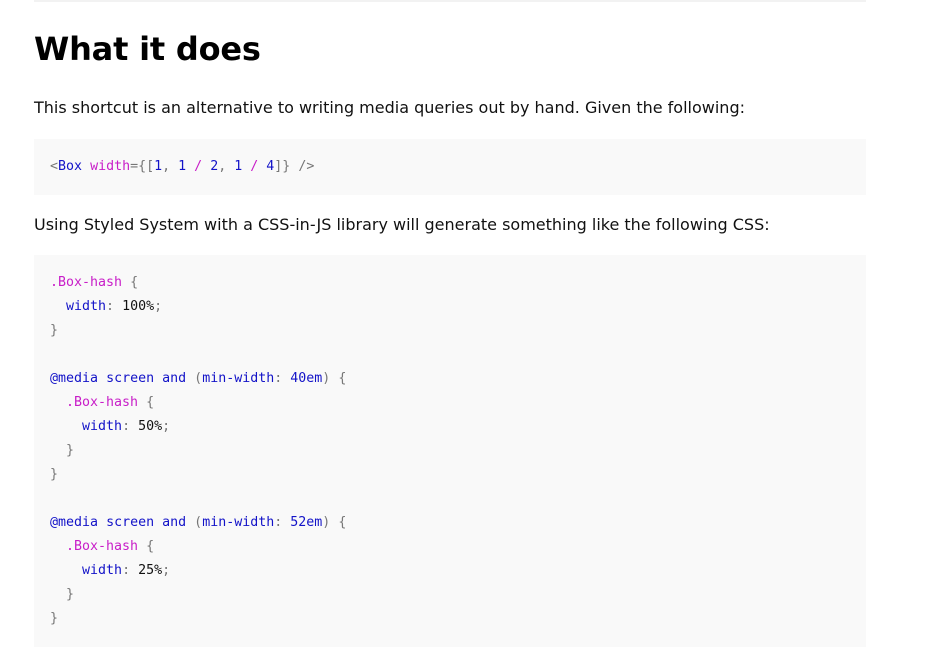 The height and width of the screenshot is (661, 938). Describe the element at coordinates (450, 307) in the screenshot. I see `code-line: width: 100%;` at that location.